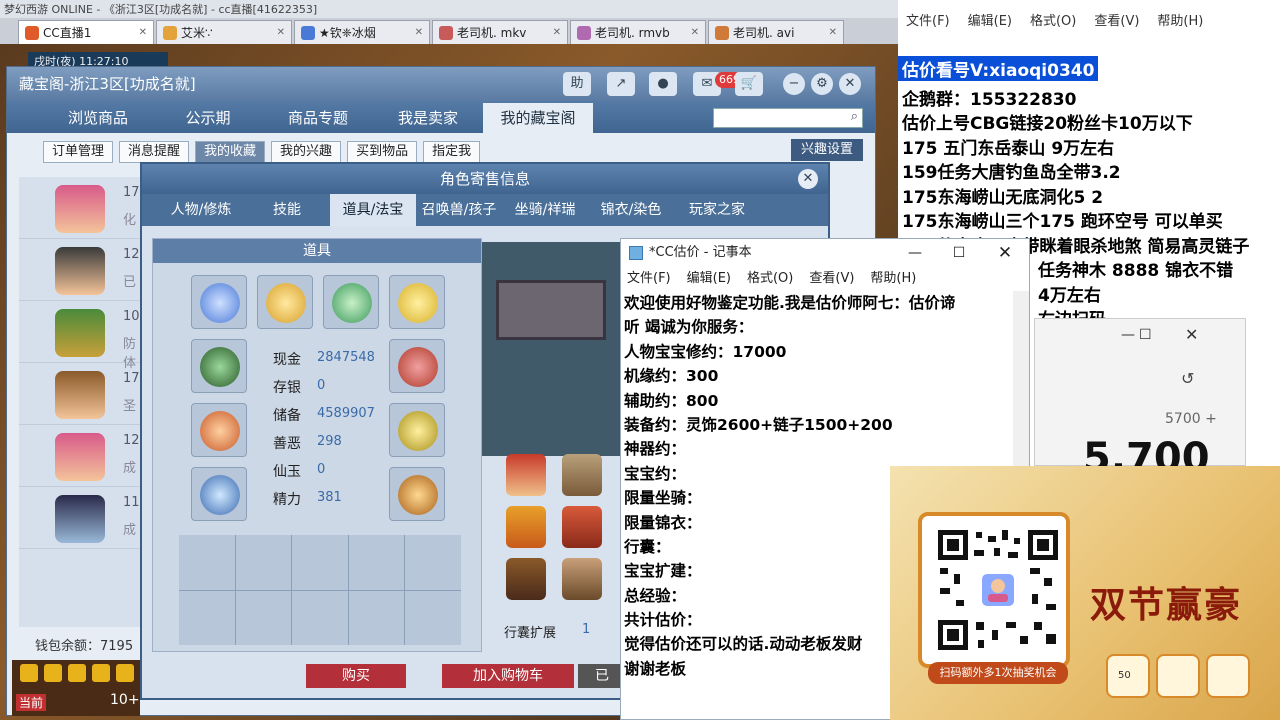  What do you see at coordinates (631, 210) in the screenshot?
I see `tab-outfits: 锦衣/染色` at bounding box center [631, 210].